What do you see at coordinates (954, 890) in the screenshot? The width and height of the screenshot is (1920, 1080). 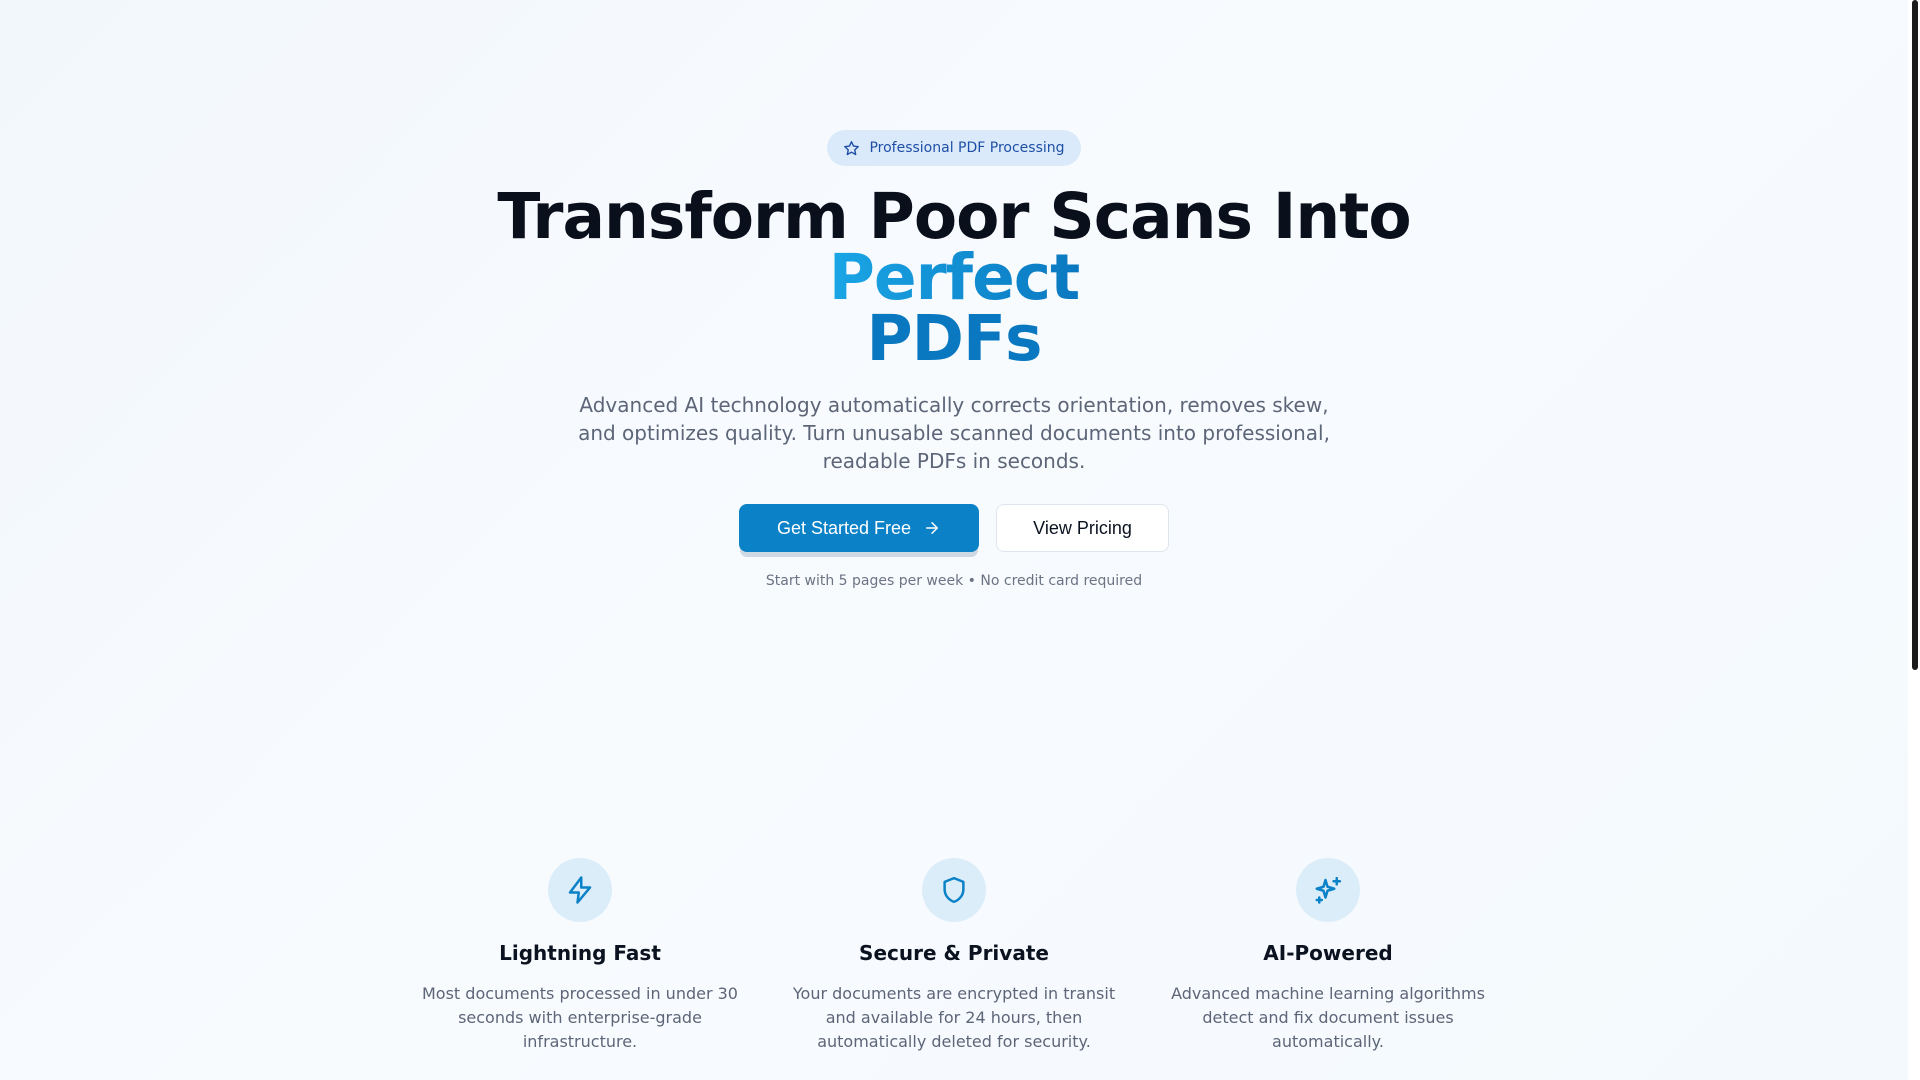 I see `shield-icon` at bounding box center [954, 890].